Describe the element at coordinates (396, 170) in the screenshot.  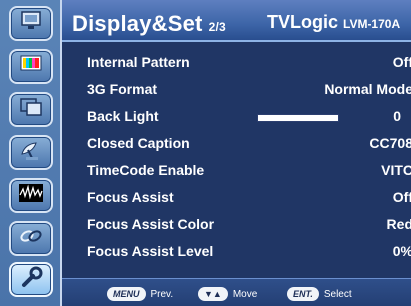
I see `menu-value: VITC` at that location.